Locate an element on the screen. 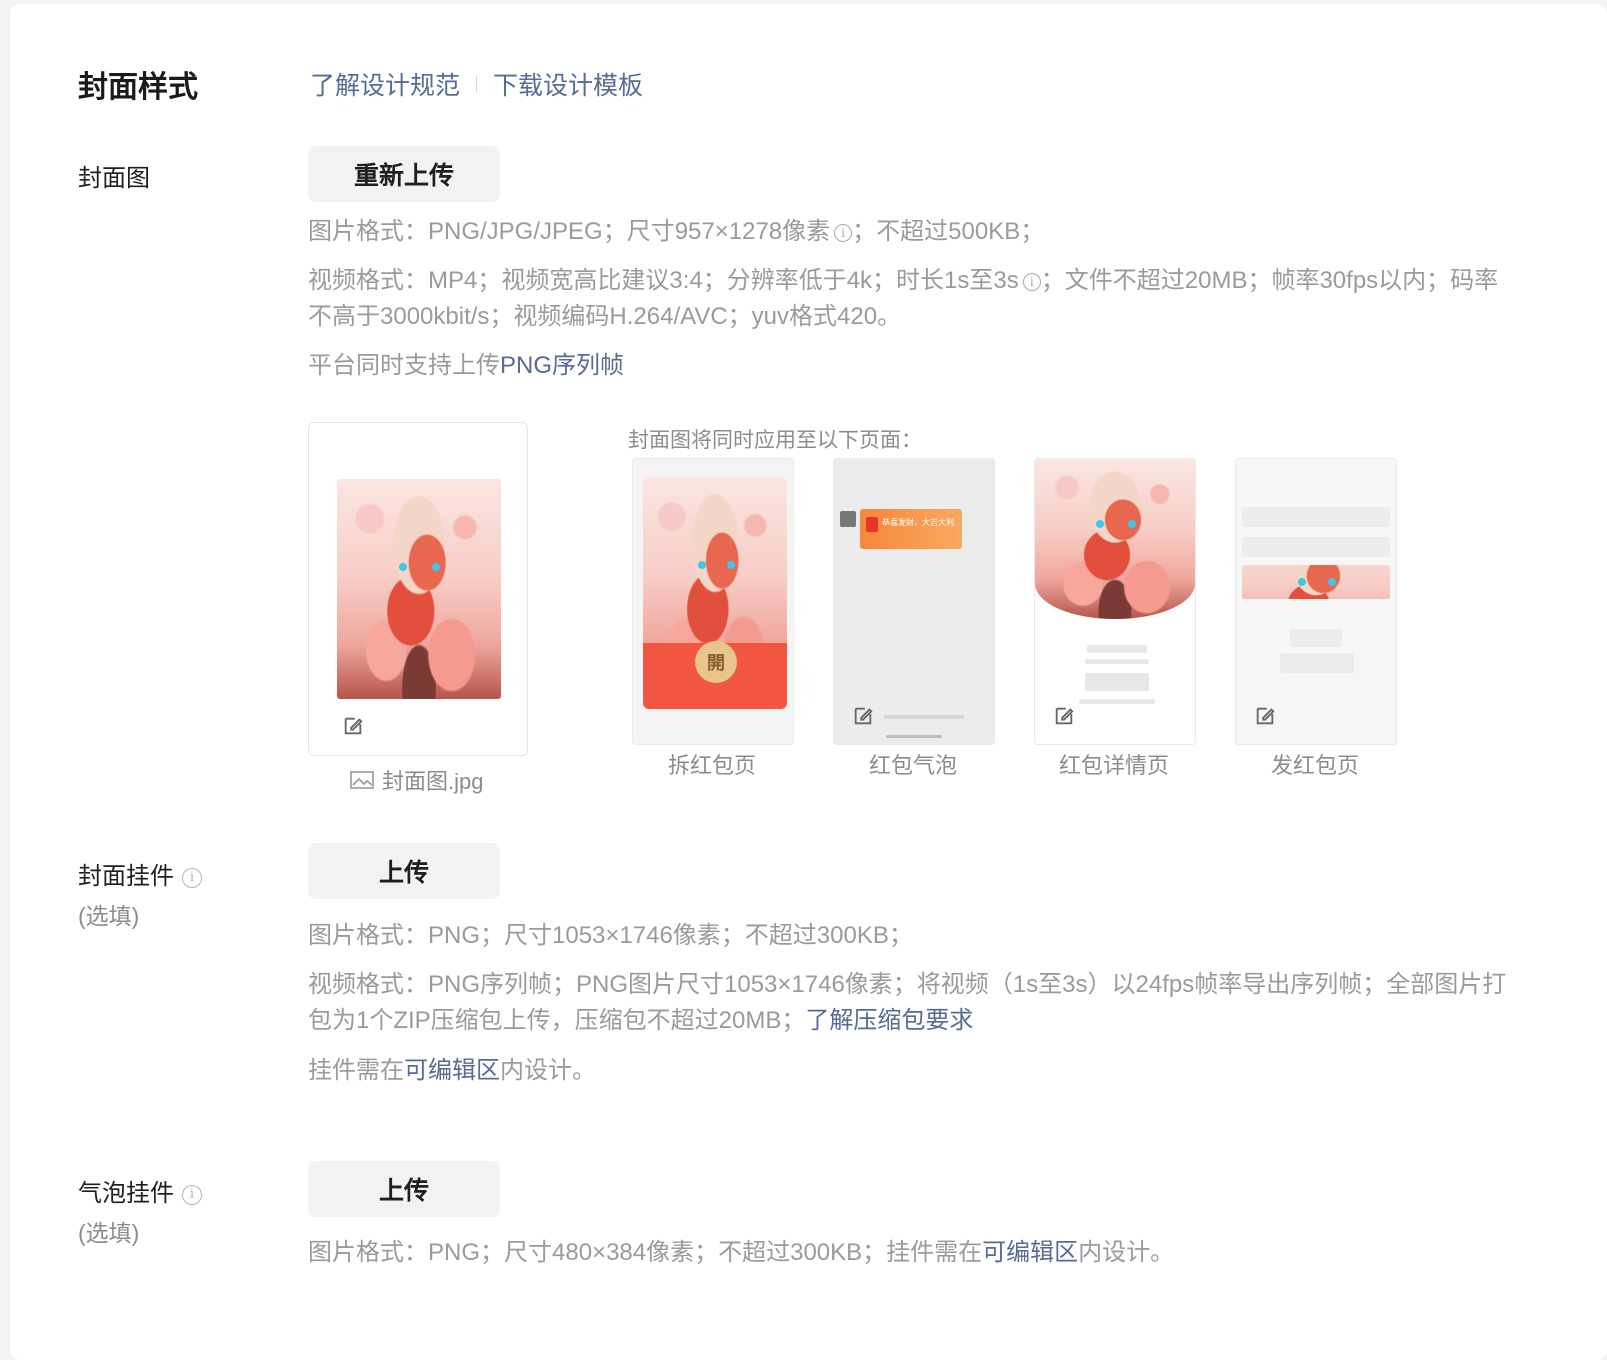 This screenshot has width=1607, height=1360. send-amount is located at coordinates (1316, 638).